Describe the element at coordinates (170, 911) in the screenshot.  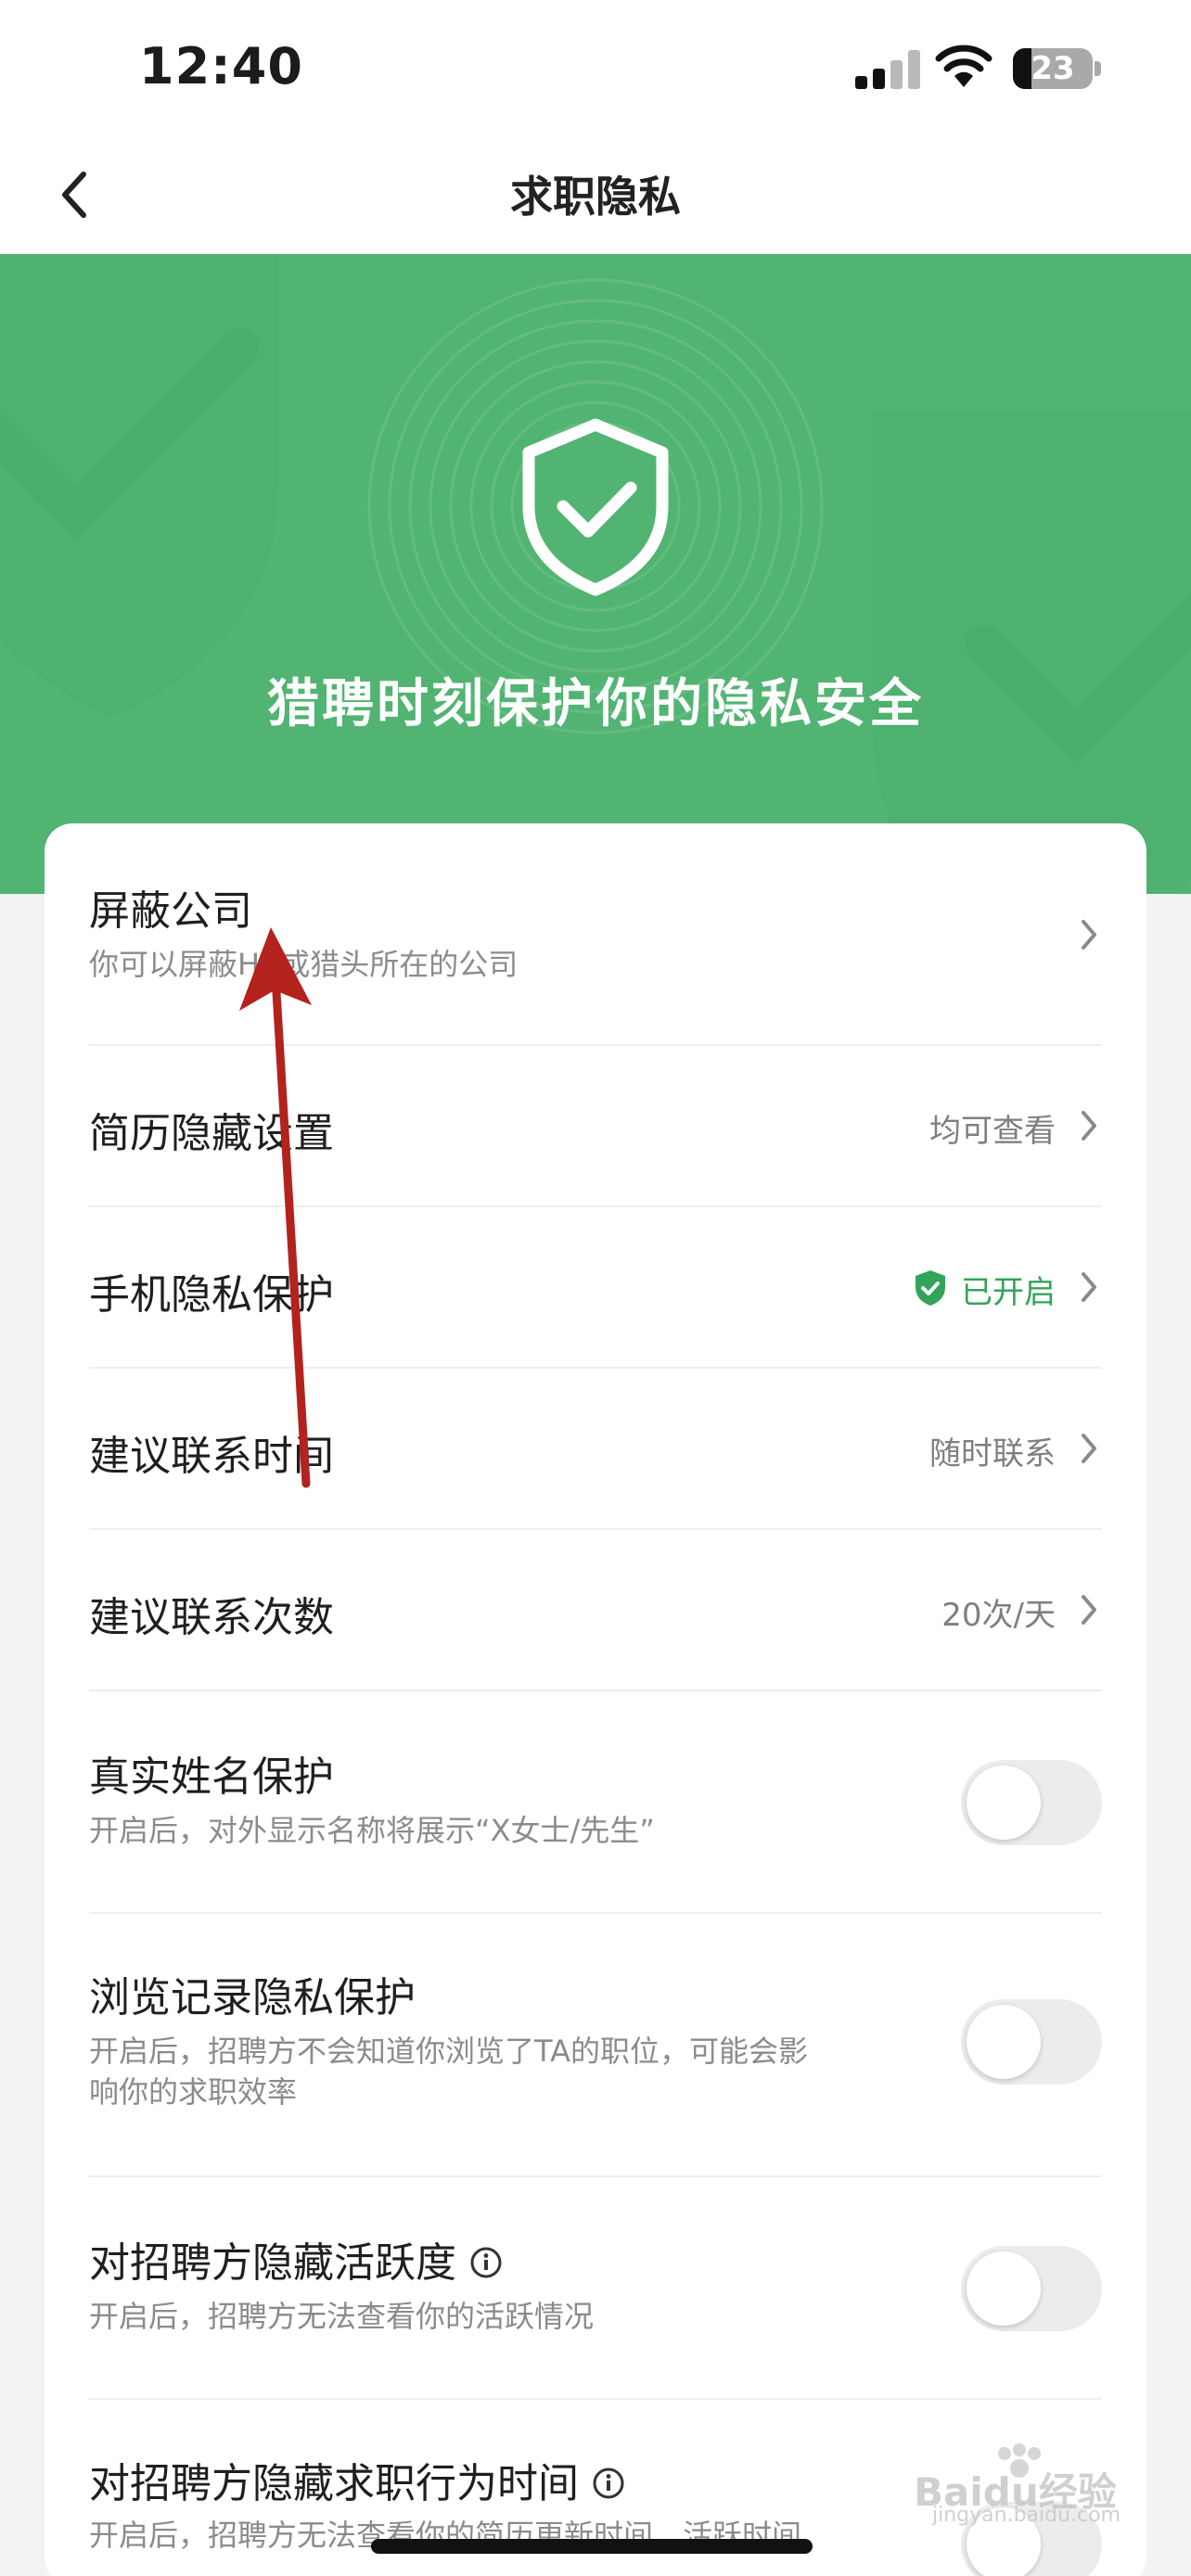
I see `block-company-title: 屏蔽公司` at that location.